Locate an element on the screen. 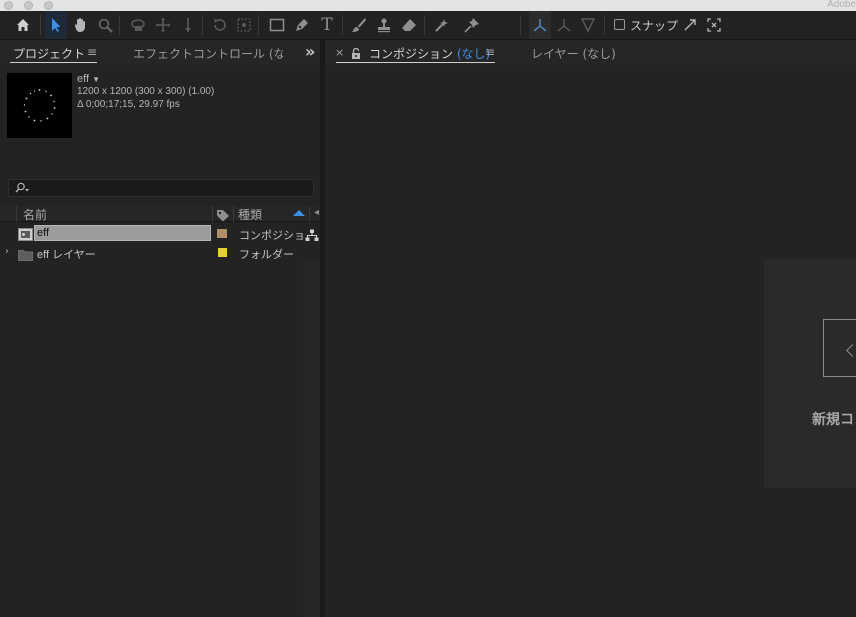  panel-overflow-icon: » is located at coordinates (310, 51).